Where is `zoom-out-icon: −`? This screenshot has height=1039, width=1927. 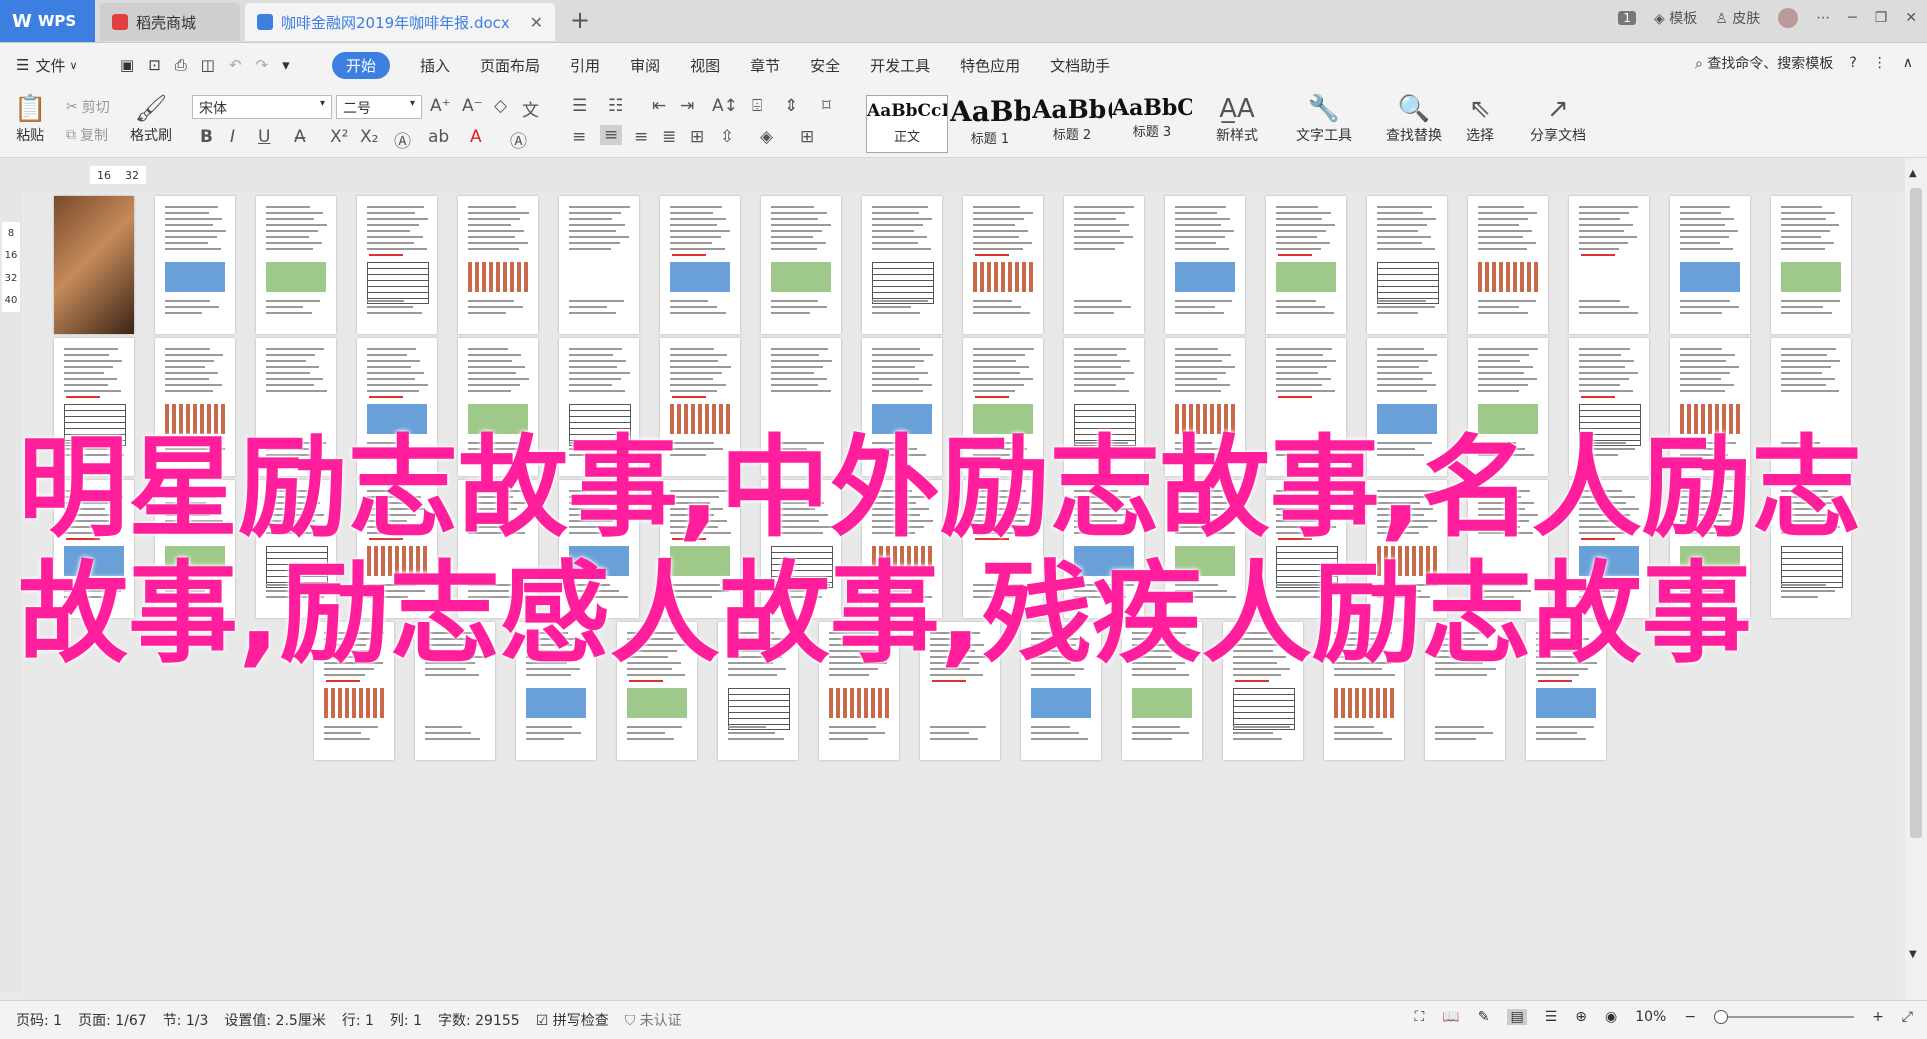
zoom-out-icon: − is located at coordinates (1690, 1017).